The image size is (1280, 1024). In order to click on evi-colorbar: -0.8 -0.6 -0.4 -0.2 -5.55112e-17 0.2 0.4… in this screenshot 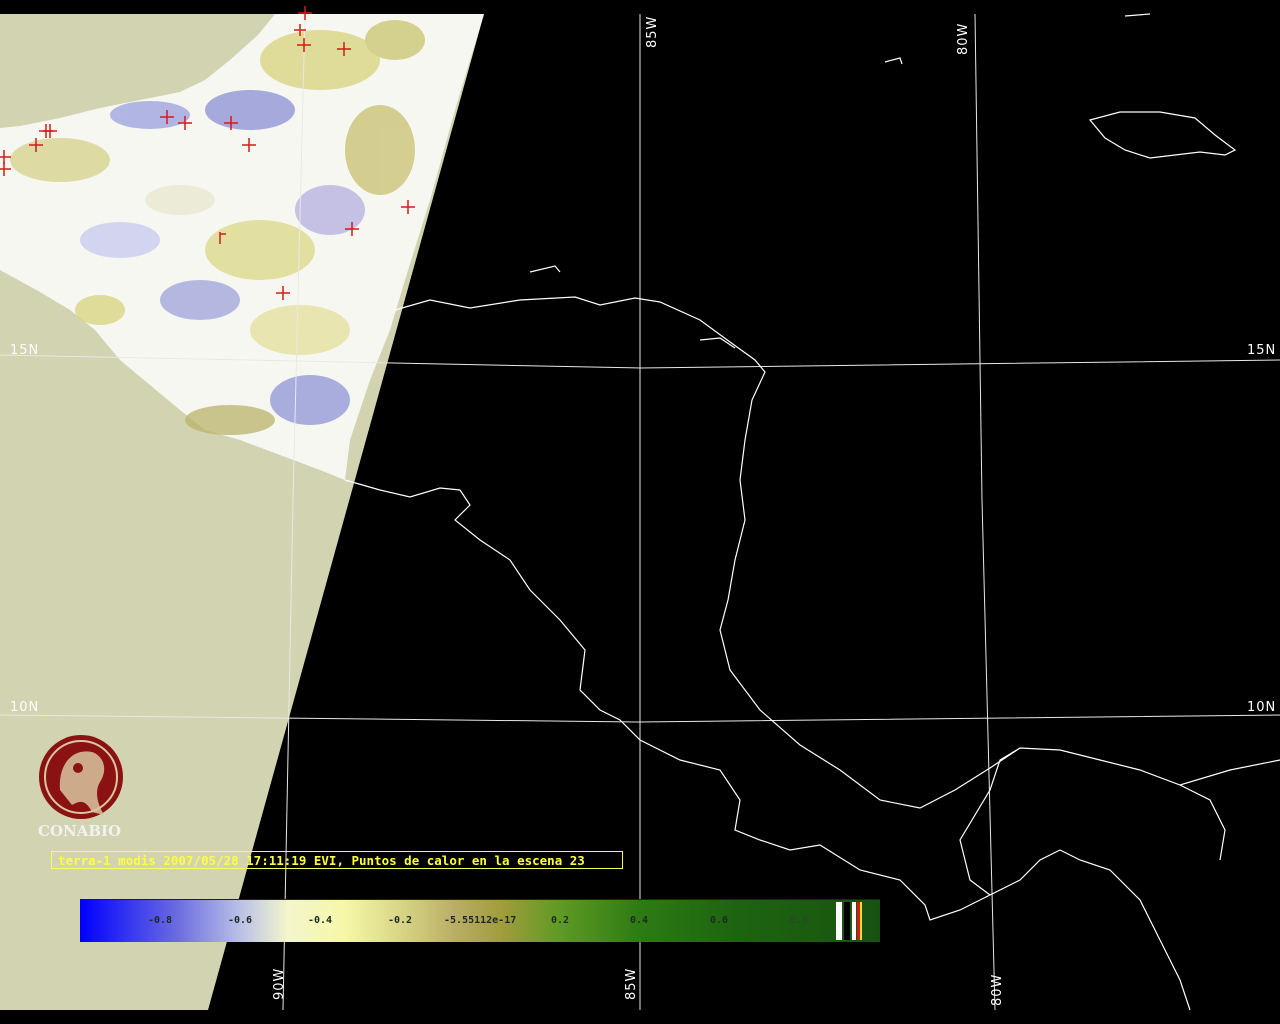, I will do `click(480, 920)`.